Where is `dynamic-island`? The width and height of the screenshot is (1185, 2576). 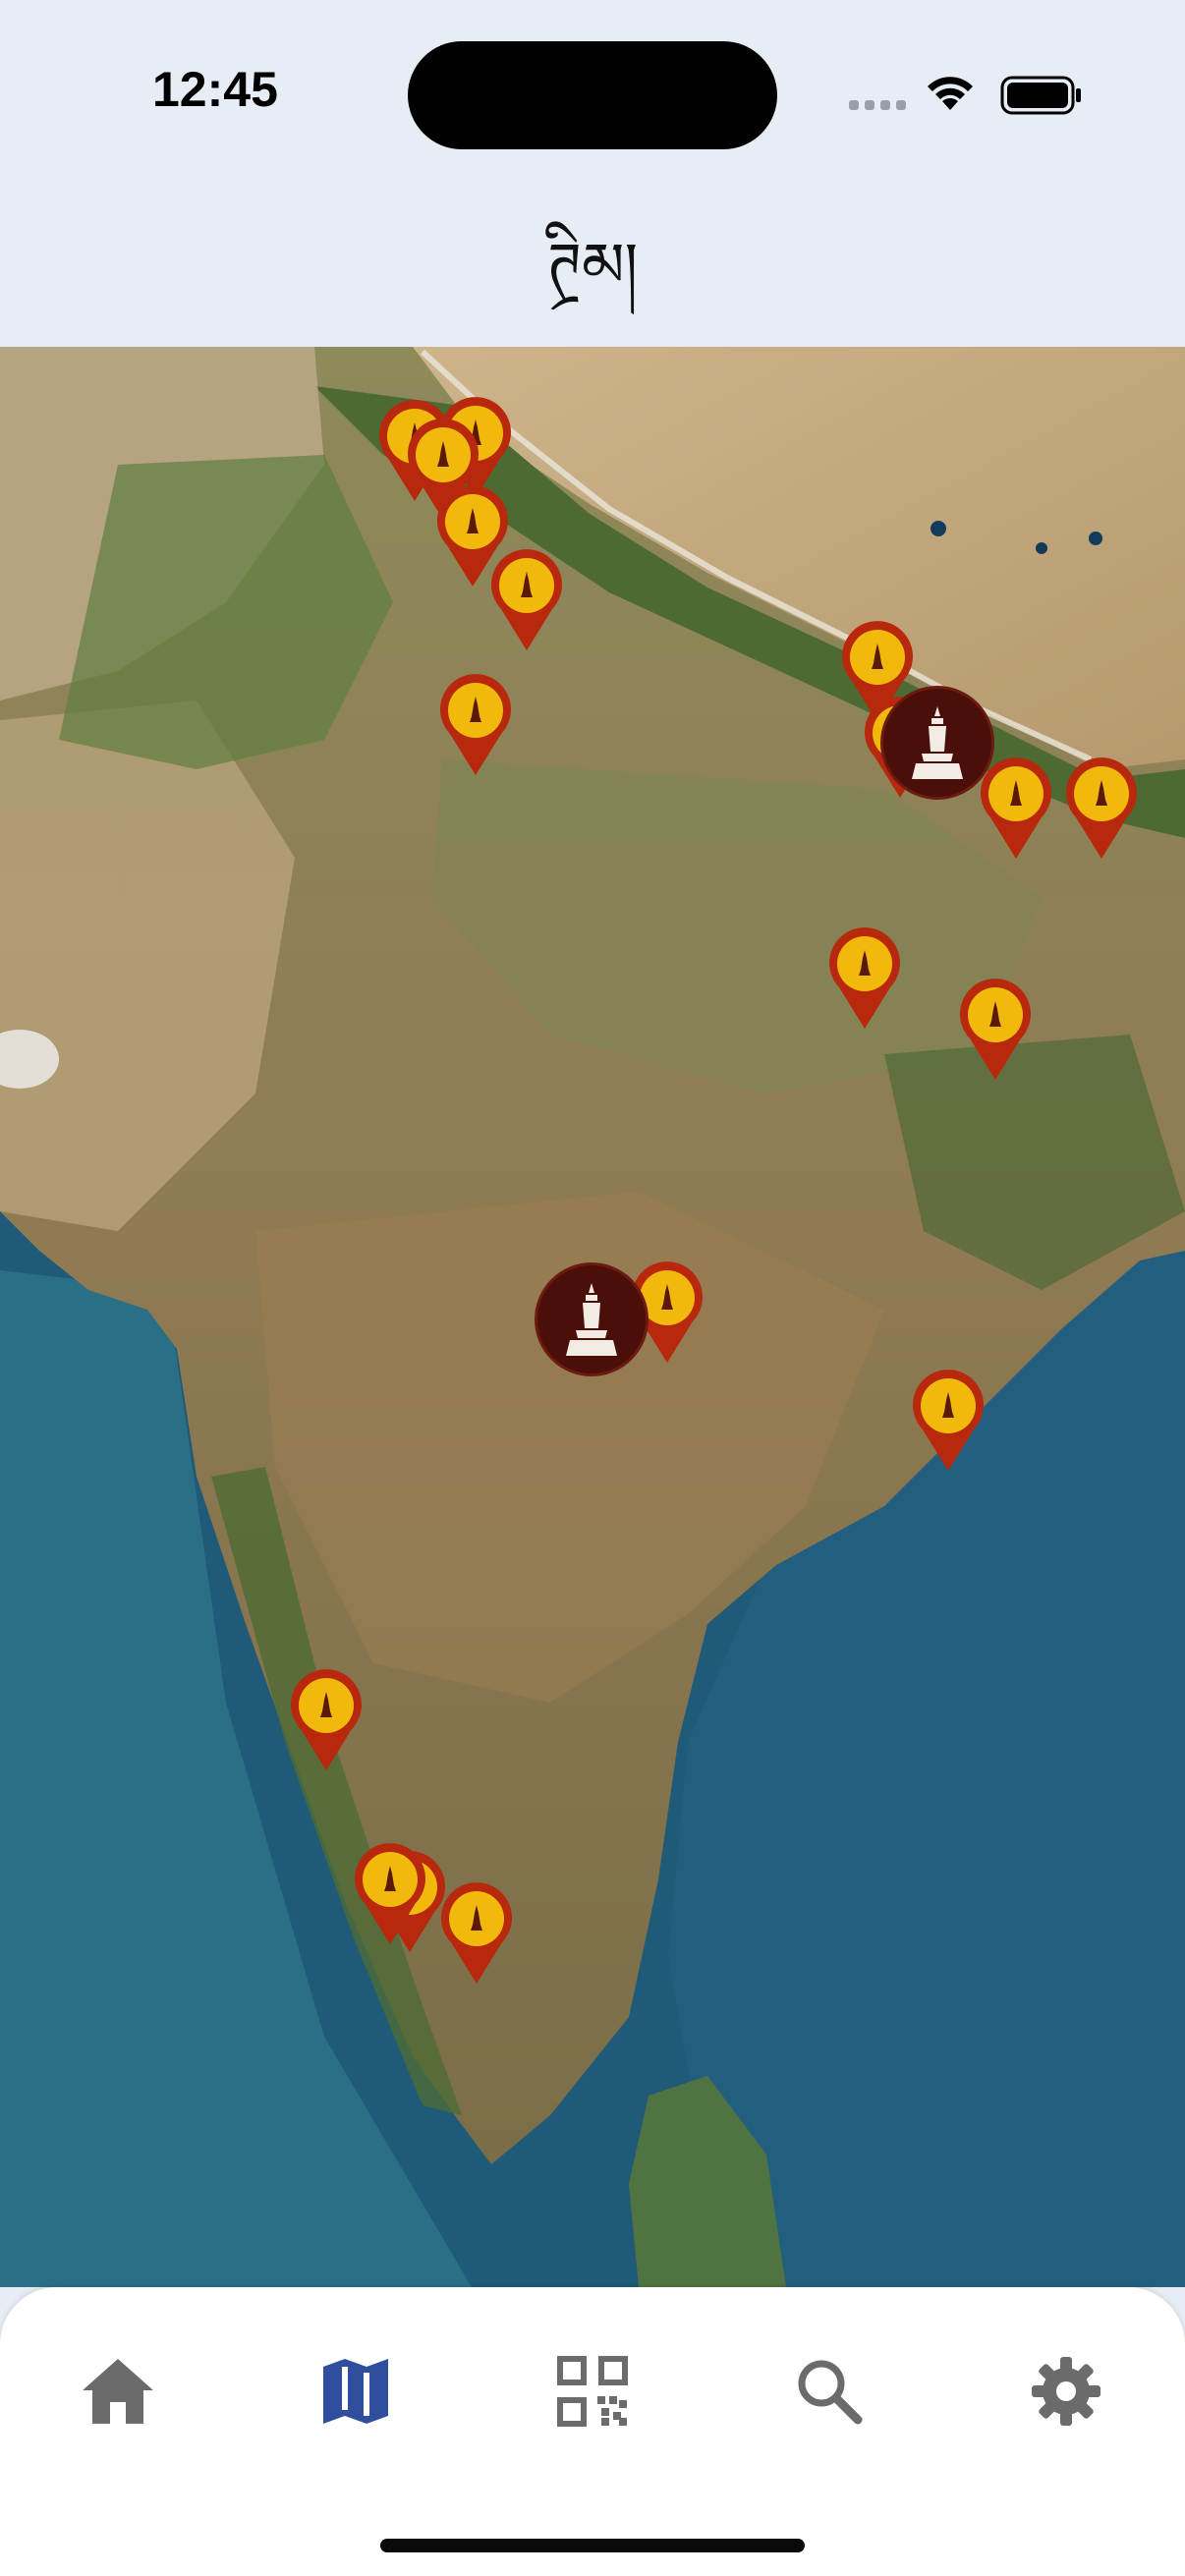 dynamic-island is located at coordinates (592, 95).